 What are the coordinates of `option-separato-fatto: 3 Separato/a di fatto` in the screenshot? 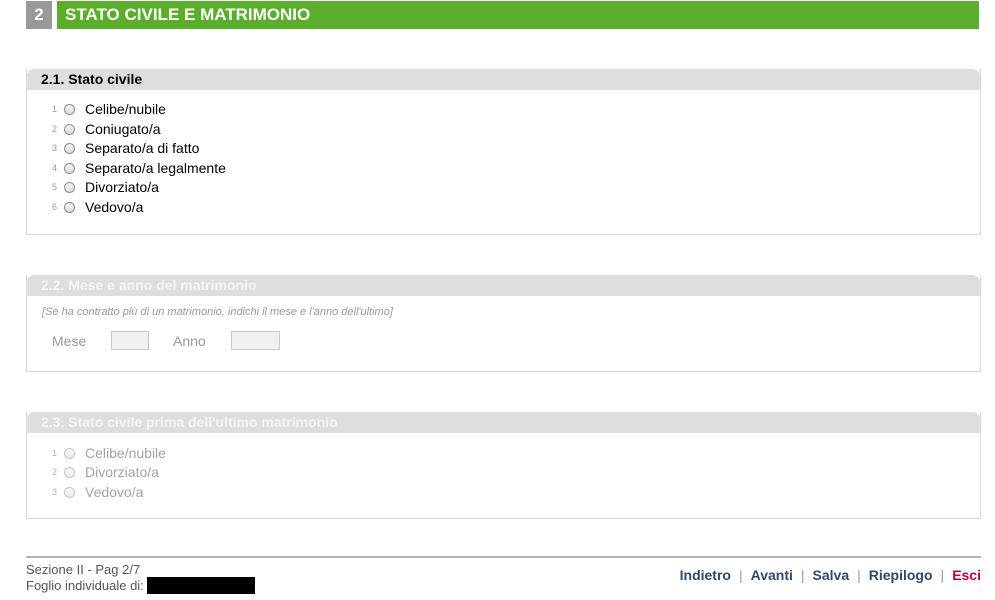 It's located at (113, 148).